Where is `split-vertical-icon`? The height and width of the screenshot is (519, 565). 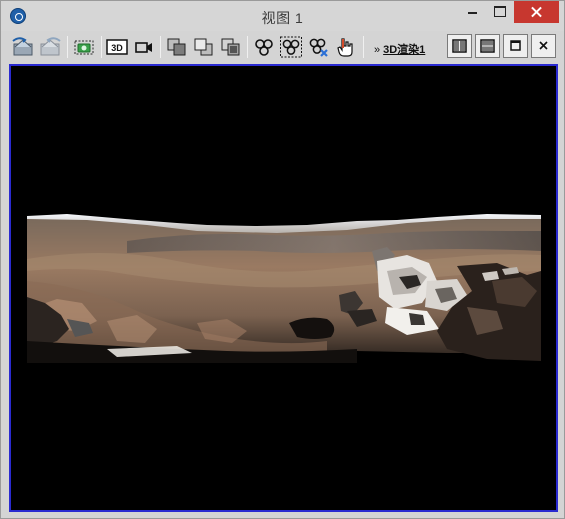
split-vertical-icon is located at coordinates (459, 46).